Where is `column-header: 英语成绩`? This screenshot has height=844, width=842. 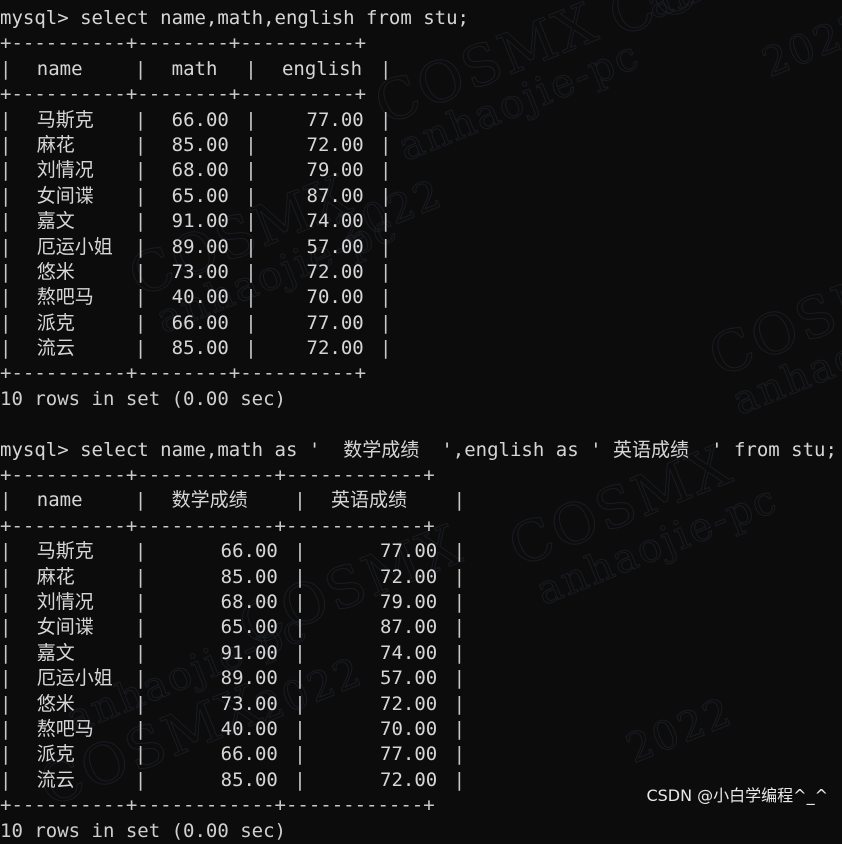 column-header: 英语成绩 is located at coordinates (369, 500).